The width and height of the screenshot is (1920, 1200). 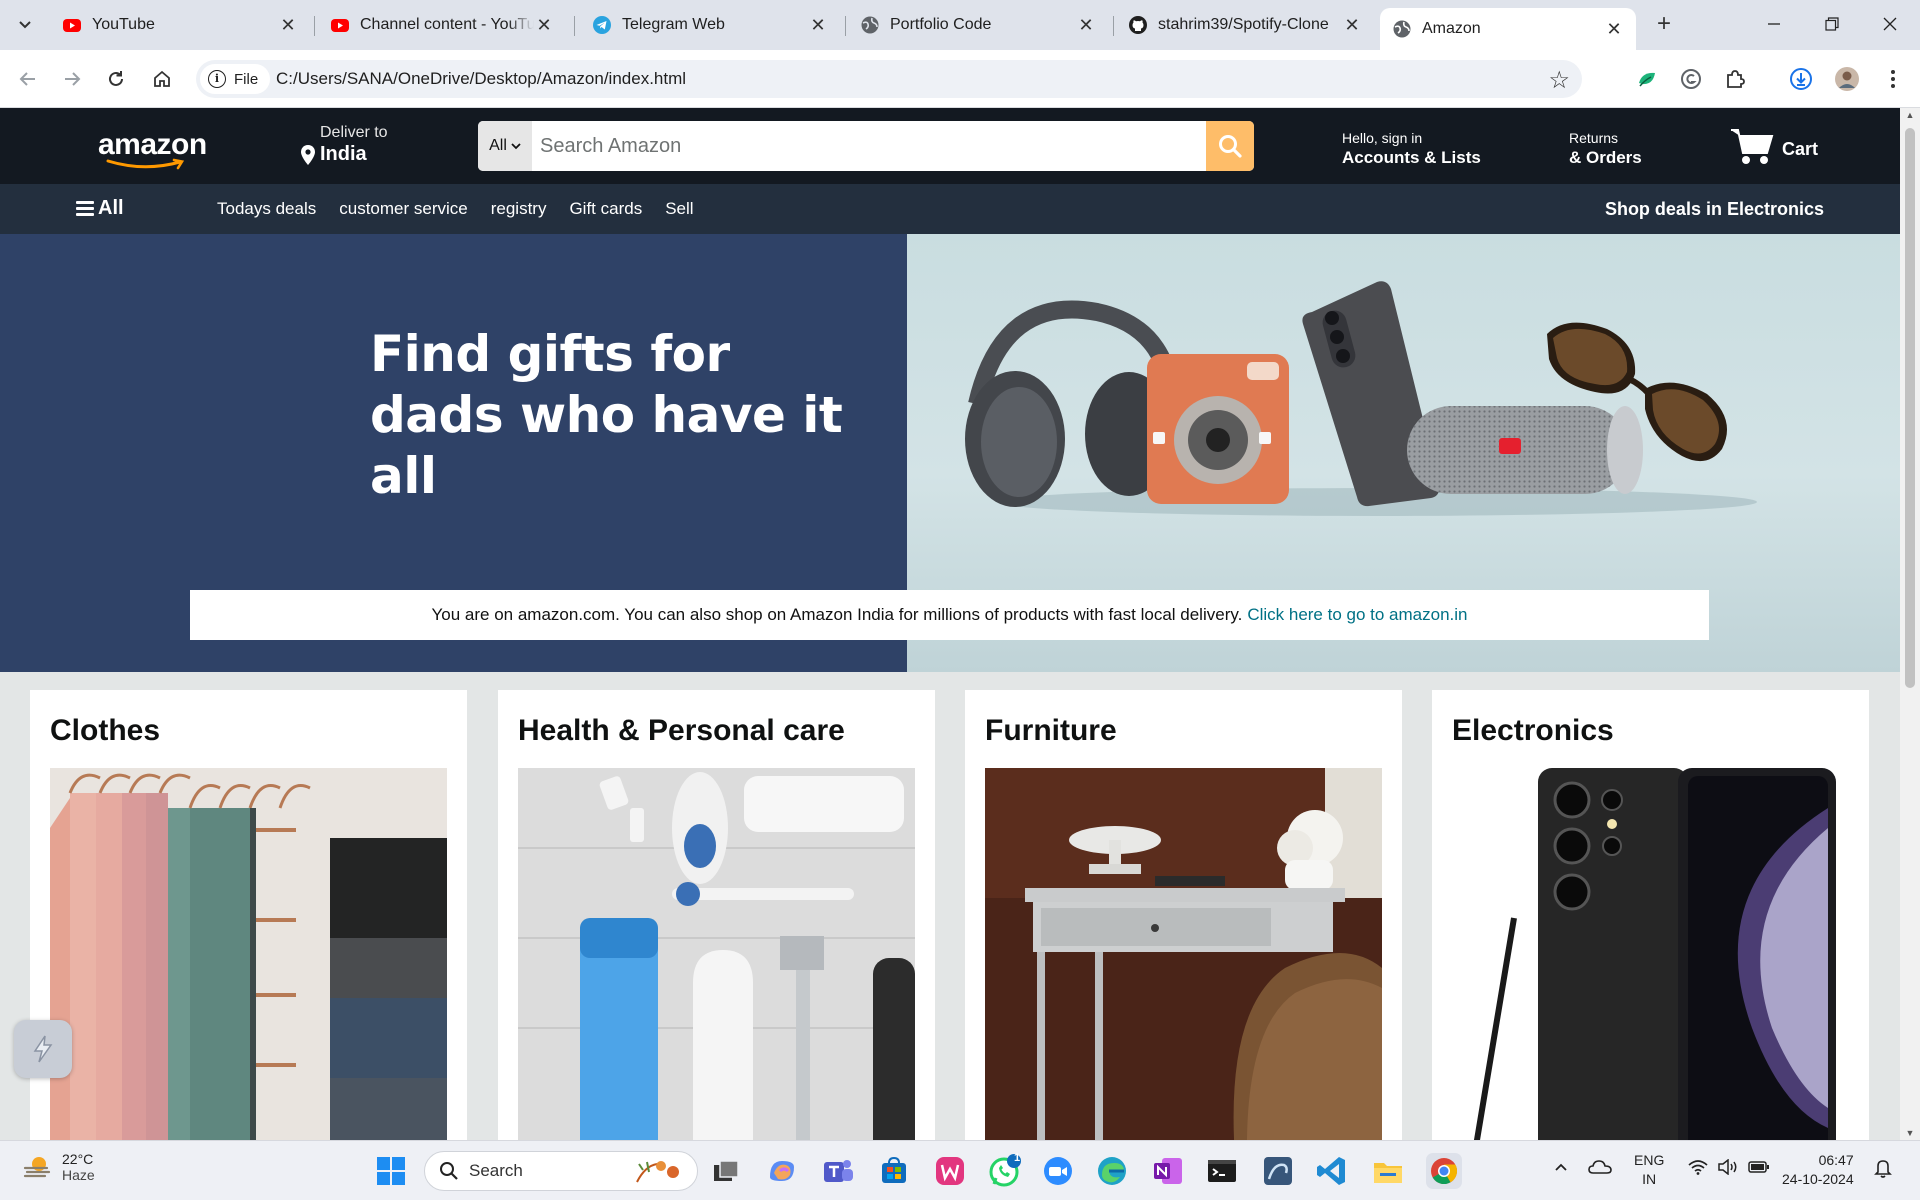 I want to click on deliver-country: India, so click(x=343, y=154).